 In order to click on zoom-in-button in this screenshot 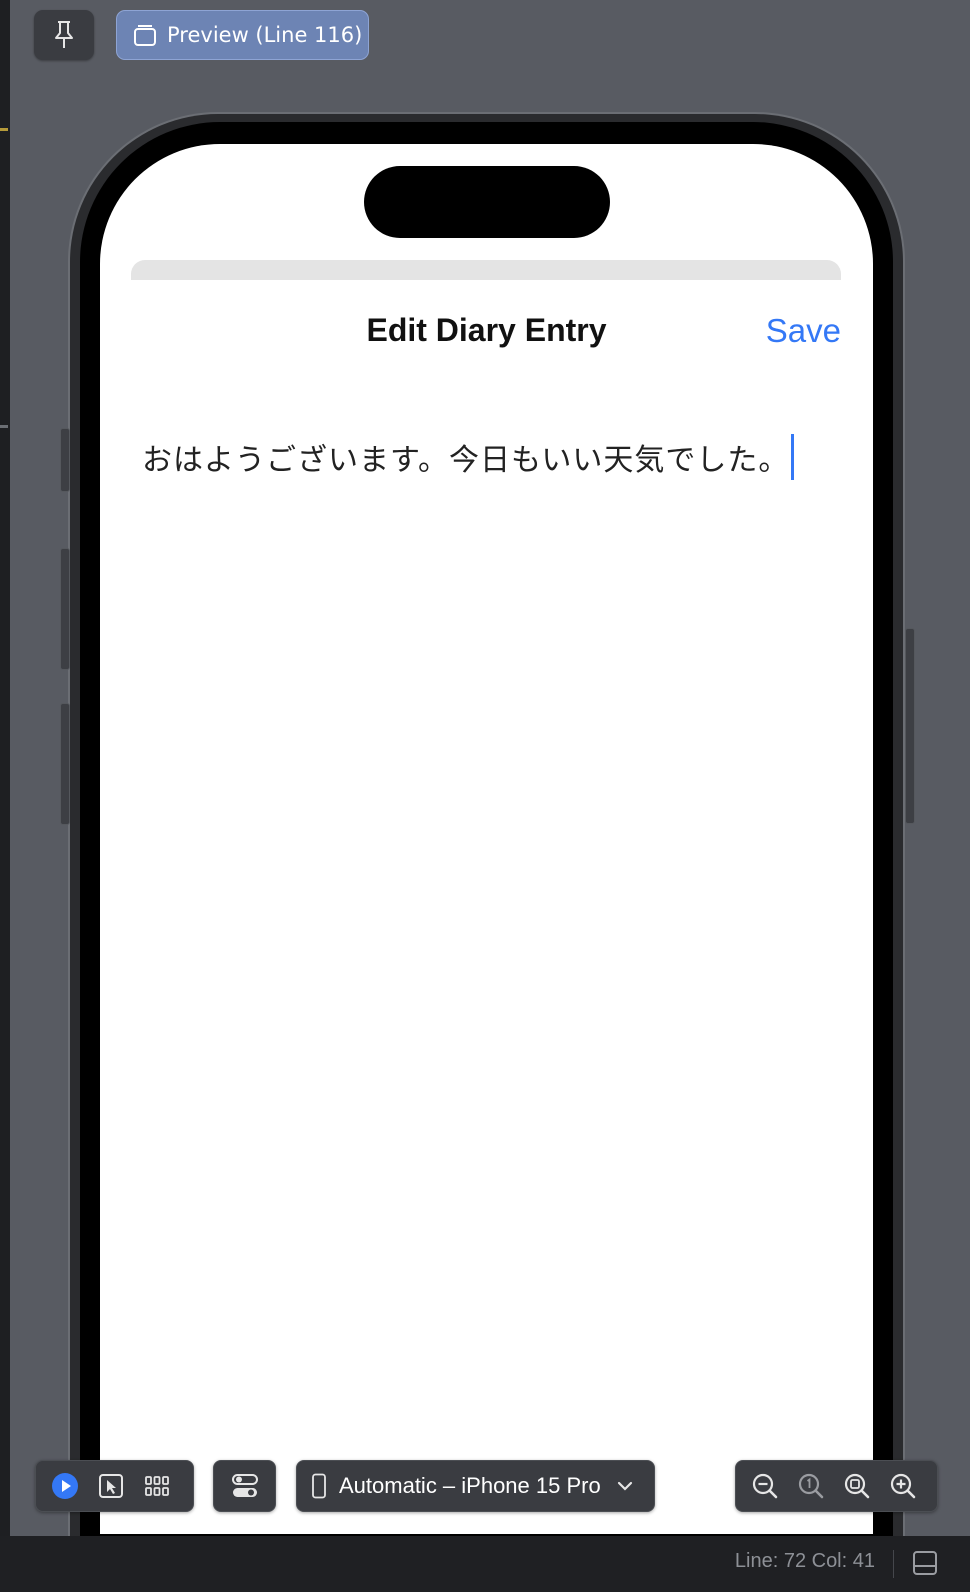, I will do `click(903, 1486)`.